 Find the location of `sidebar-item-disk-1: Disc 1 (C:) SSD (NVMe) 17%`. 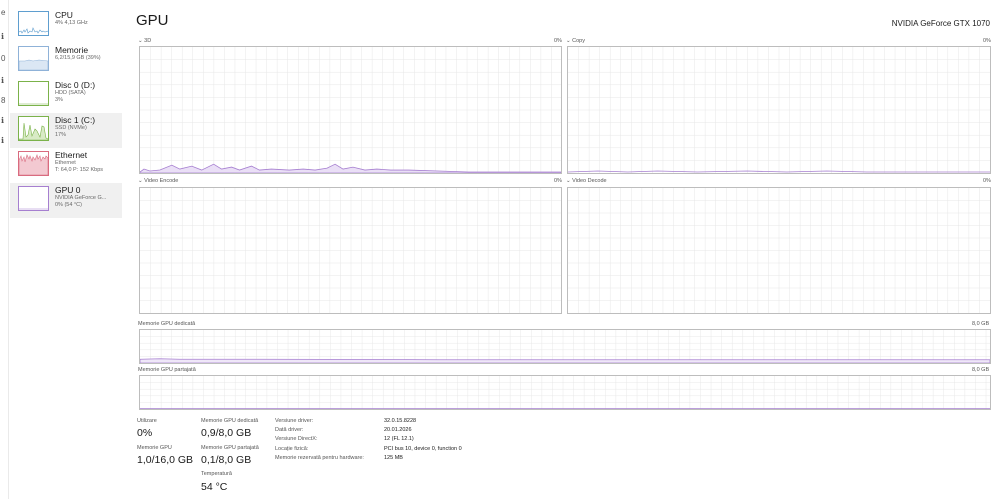

sidebar-item-disk-1: Disc 1 (C:) SSD (NVMe) 17% is located at coordinates (66, 130).